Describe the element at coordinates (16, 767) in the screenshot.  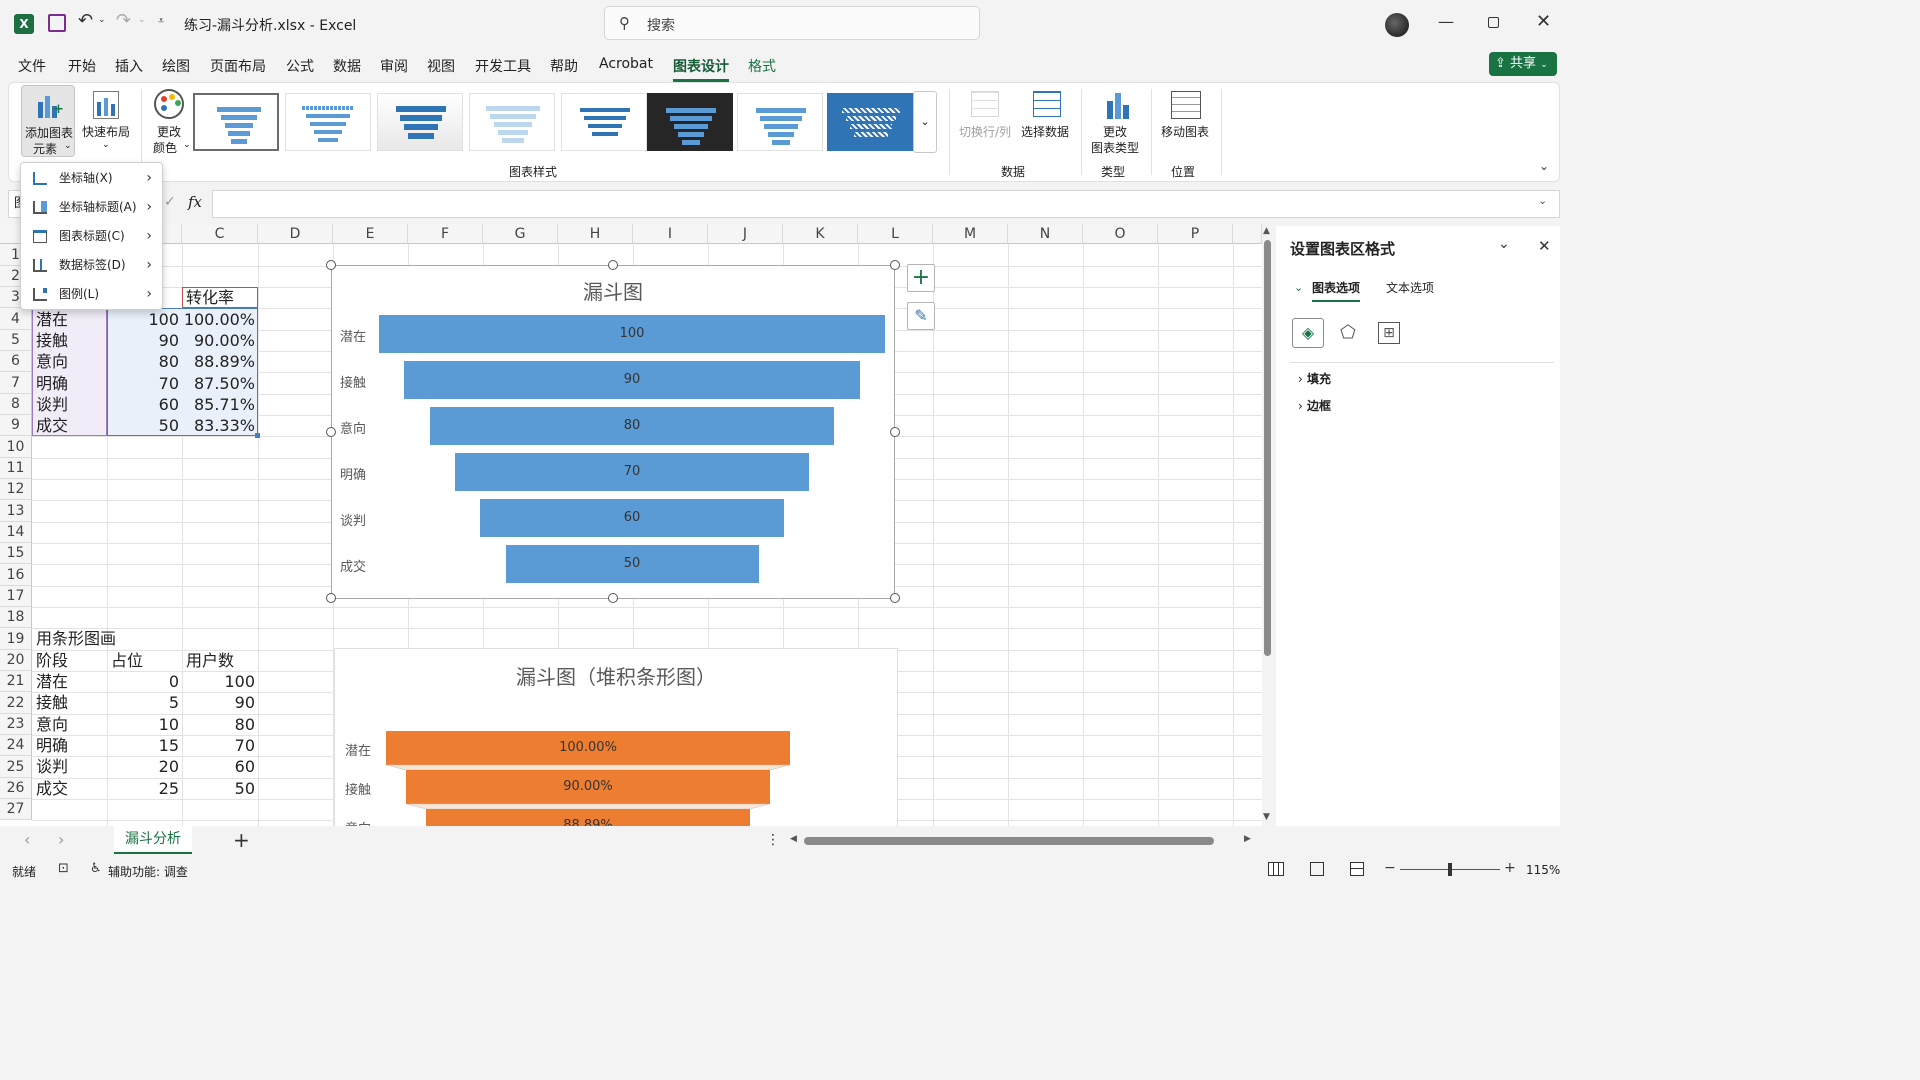
I see `row-header: 25` at that location.